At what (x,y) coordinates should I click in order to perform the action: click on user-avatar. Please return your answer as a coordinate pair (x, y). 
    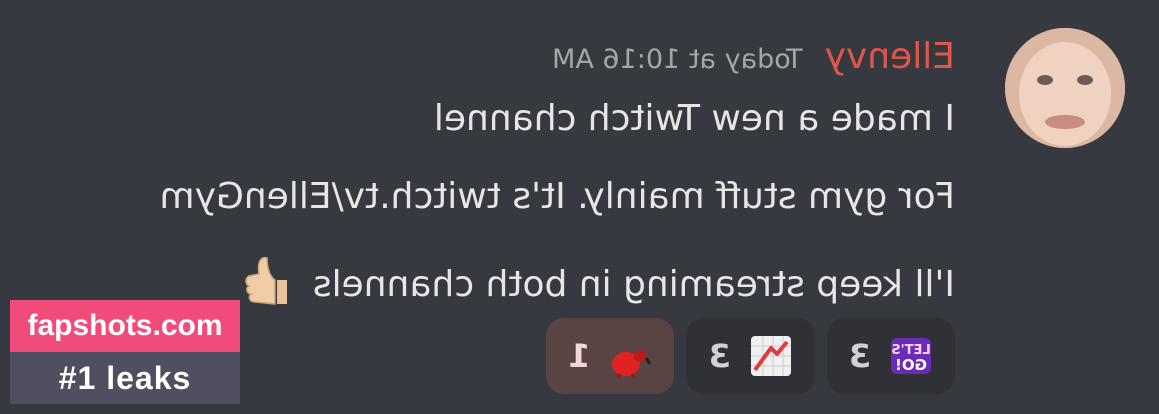
    Looking at the image, I should click on (1065, 88).